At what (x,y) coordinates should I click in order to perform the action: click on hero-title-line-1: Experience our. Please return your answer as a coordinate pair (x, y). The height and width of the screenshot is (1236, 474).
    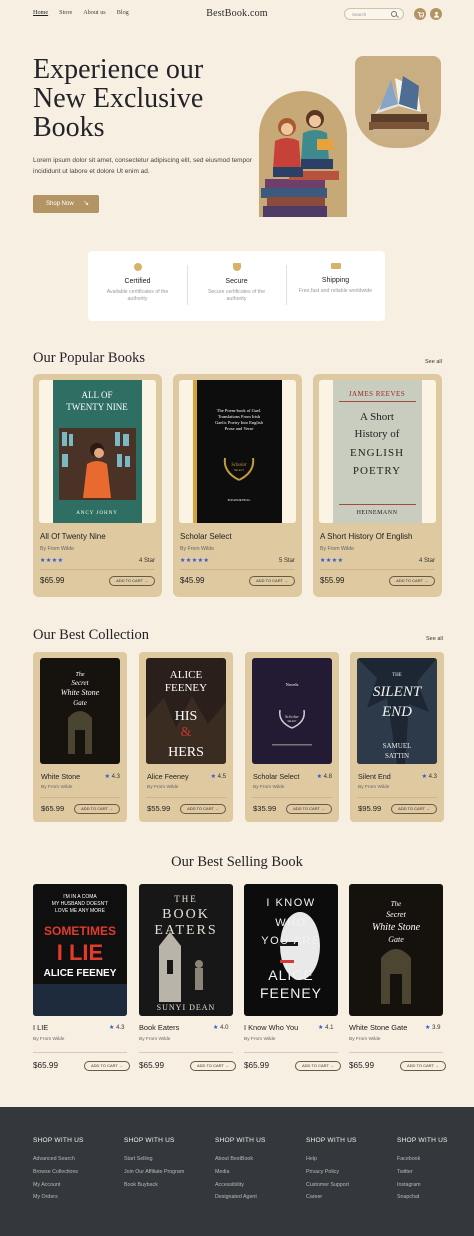
    Looking at the image, I should click on (118, 69).